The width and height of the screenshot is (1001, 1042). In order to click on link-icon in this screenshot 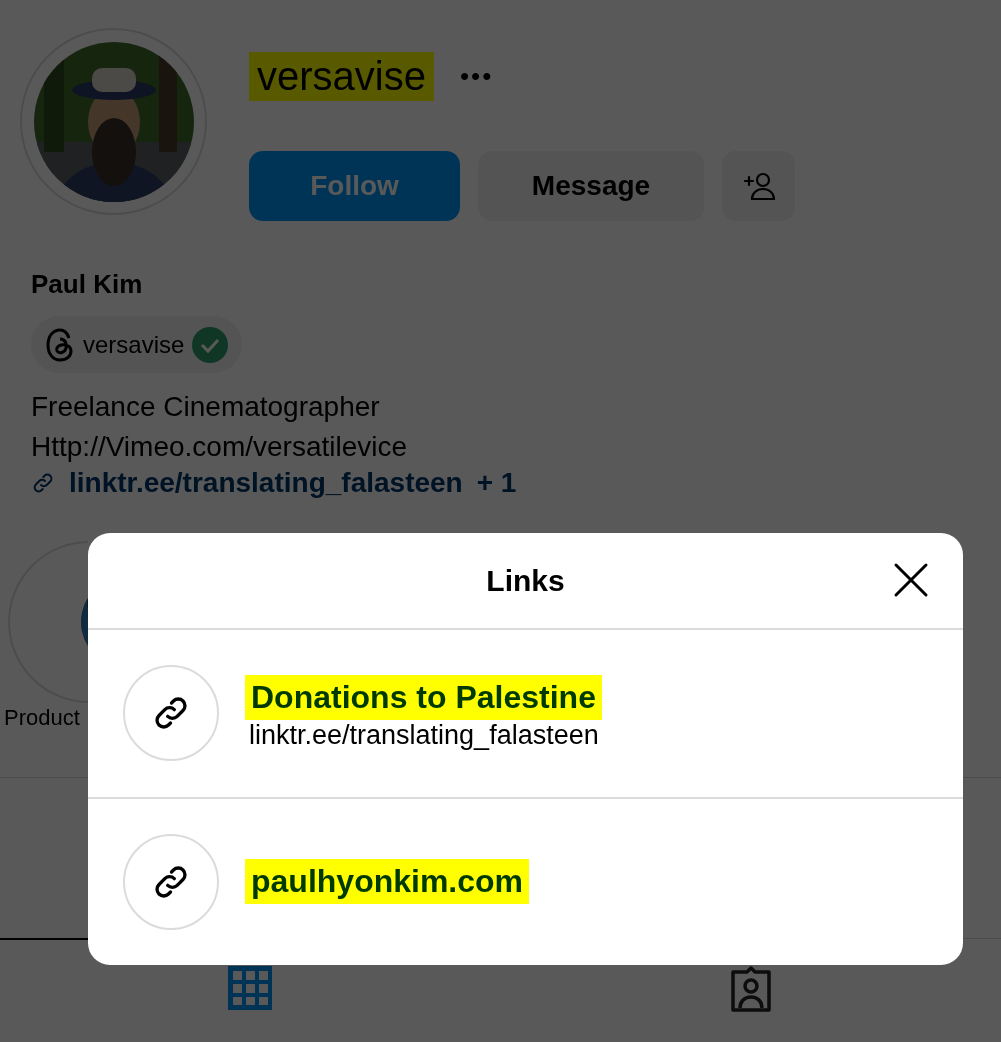, I will do `click(43, 483)`.